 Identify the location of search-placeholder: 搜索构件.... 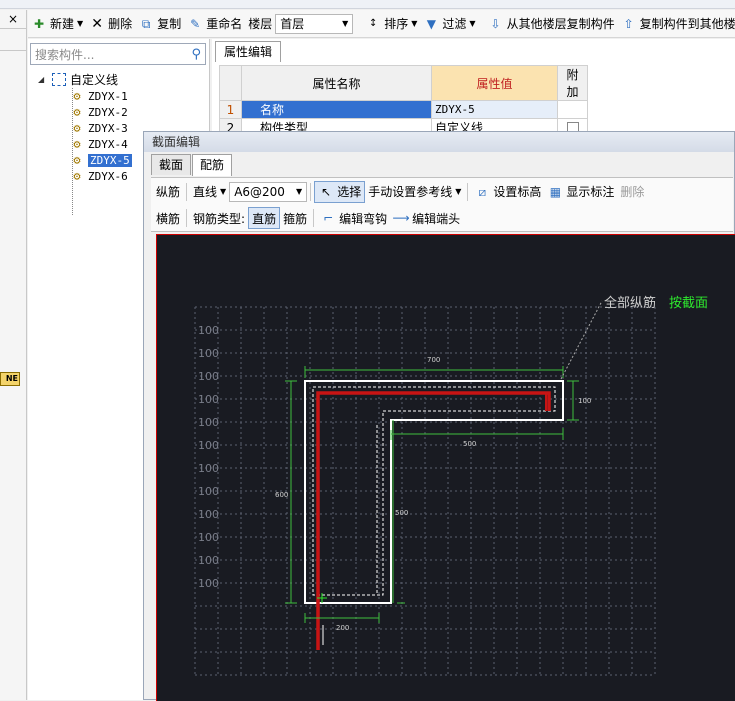
(65, 54).